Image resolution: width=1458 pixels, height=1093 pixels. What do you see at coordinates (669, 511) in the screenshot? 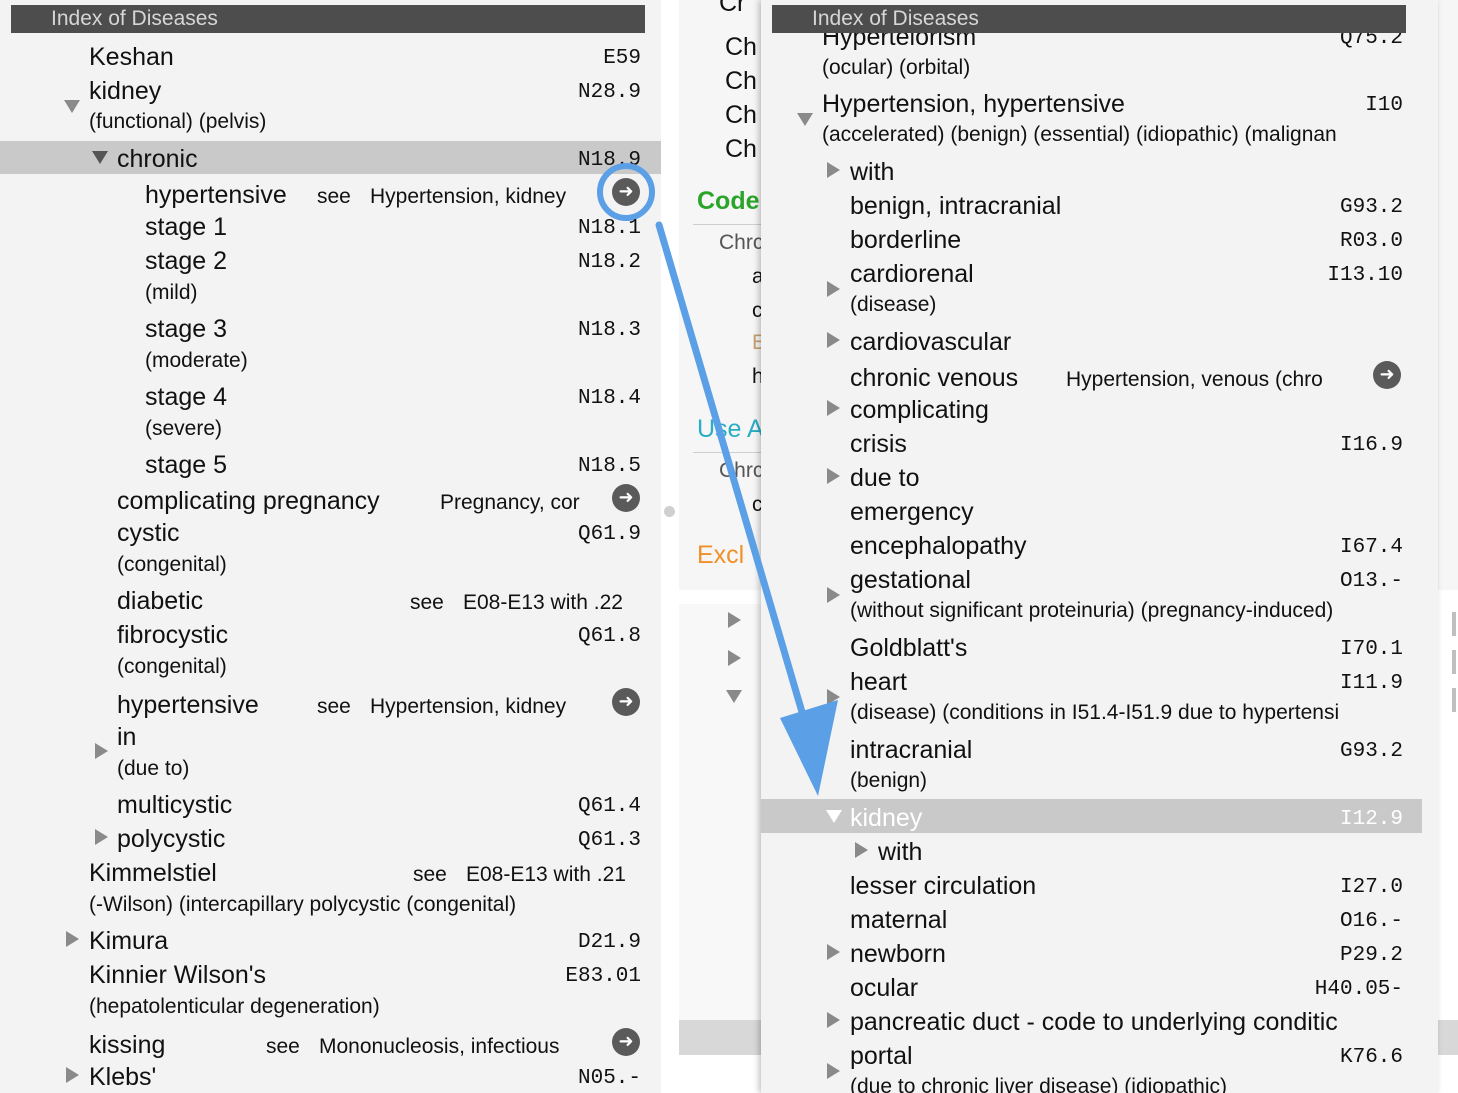
I see `splitter-handle` at bounding box center [669, 511].